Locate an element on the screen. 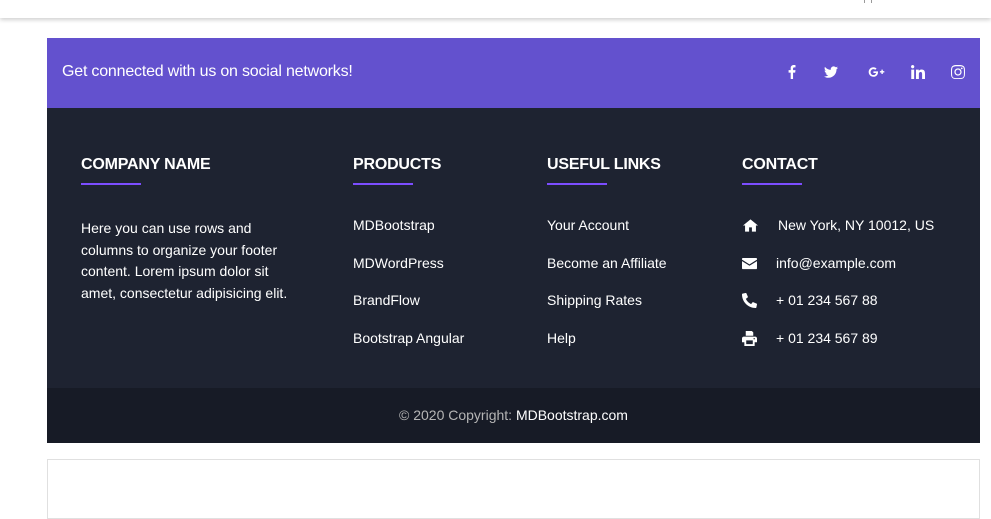 This screenshot has width=991, height=519. copyright-link: MDBootstrap.com is located at coordinates (572, 415).